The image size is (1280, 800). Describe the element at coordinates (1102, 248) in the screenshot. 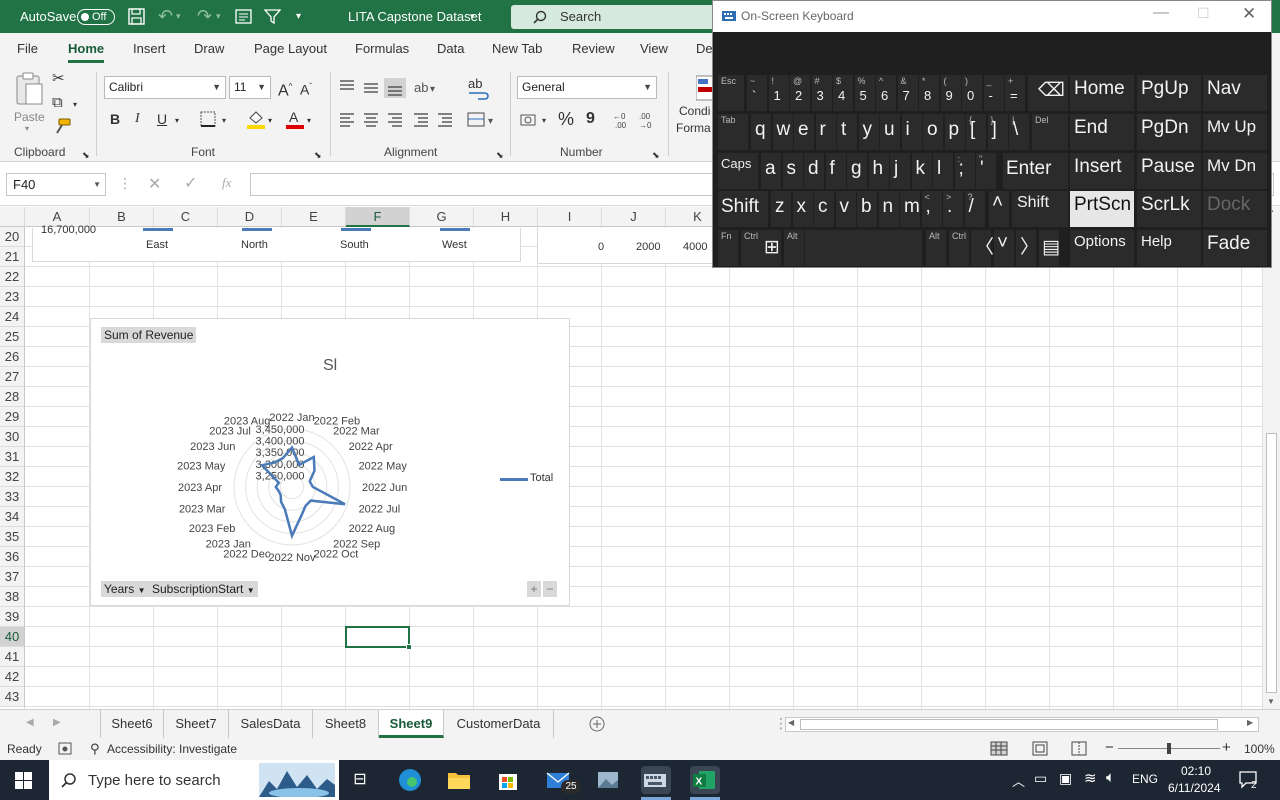

I see `options-key: Options` at that location.